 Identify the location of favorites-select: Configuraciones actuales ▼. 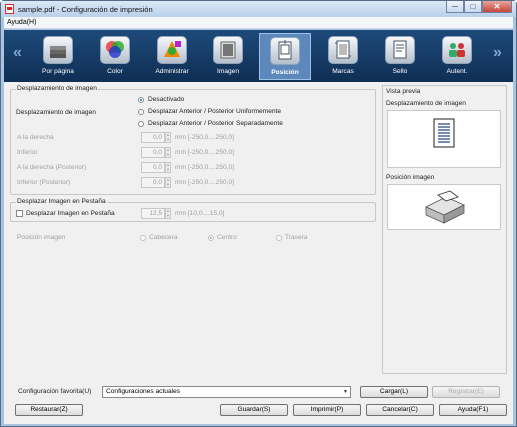
(226, 392).